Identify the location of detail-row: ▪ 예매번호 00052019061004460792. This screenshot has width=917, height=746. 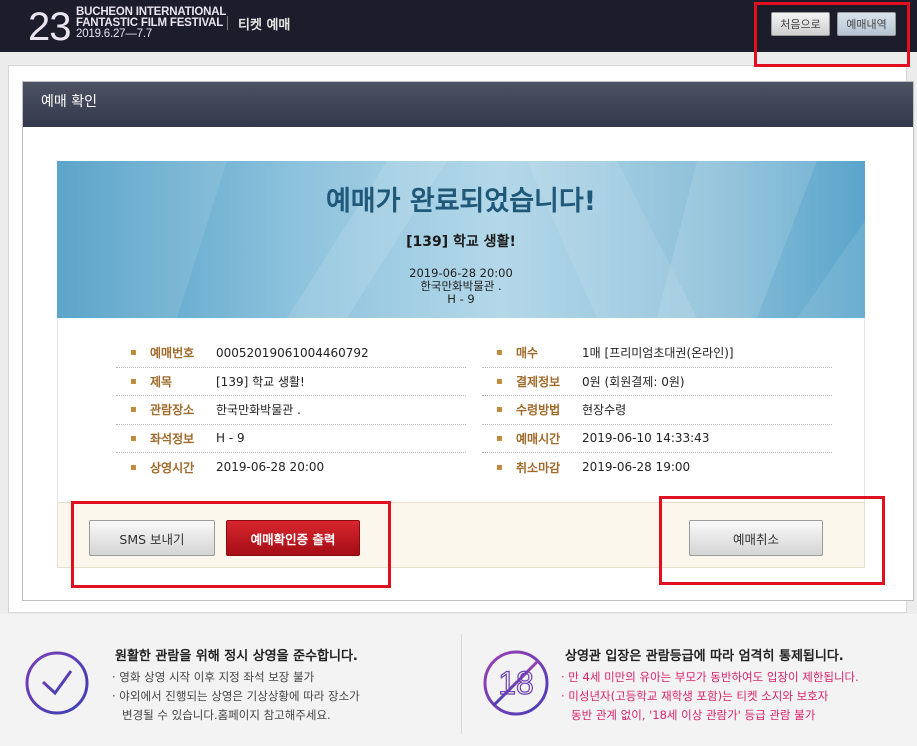
(291, 353).